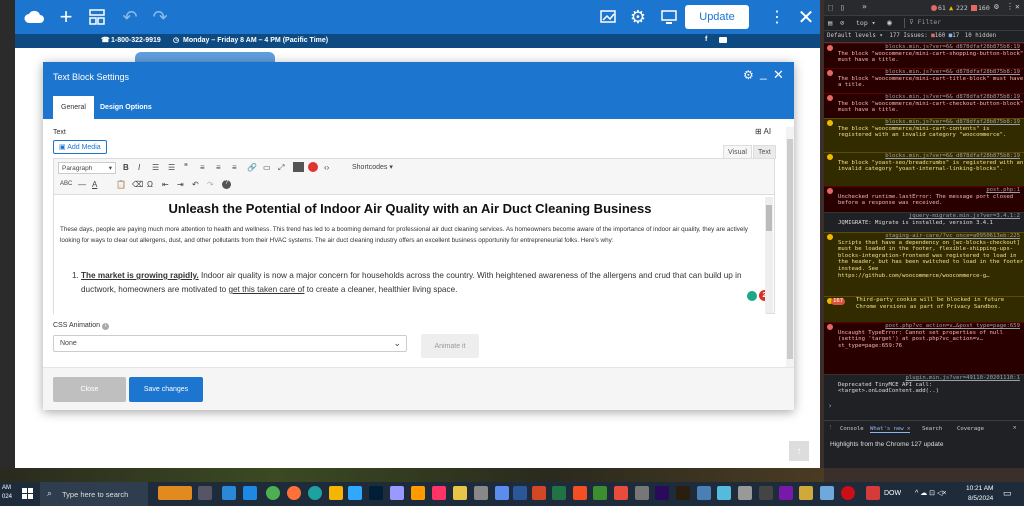 The width and height of the screenshot is (1024, 506). I want to click on drawer-tab-console: Console, so click(852, 429).